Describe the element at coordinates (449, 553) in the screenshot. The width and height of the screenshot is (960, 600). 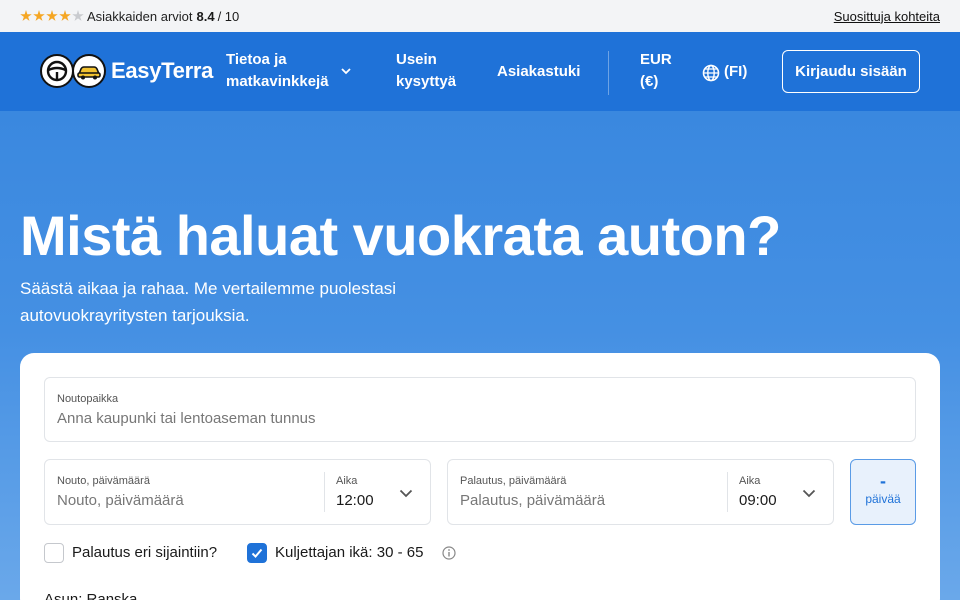
I see `info-icon` at that location.